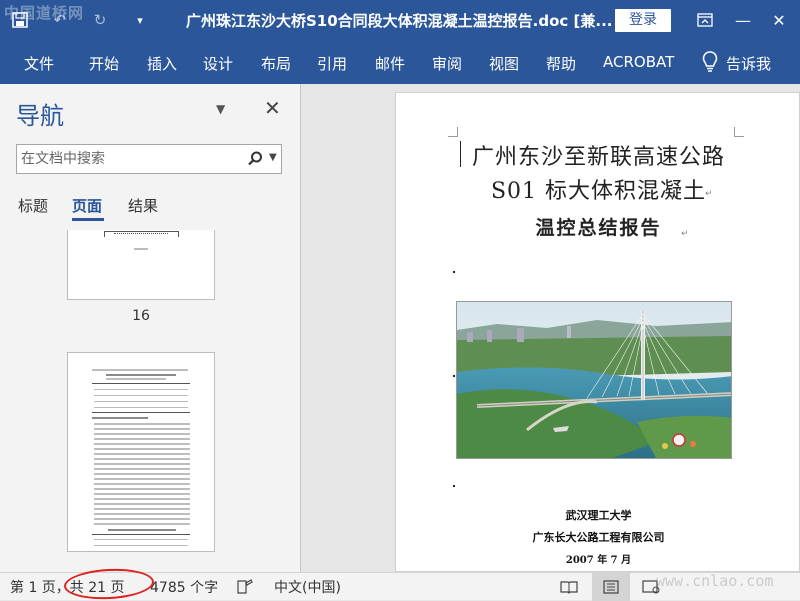 This screenshot has width=800, height=601. Describe the element at coordinates (779, 20) in the screenshot. I see `close-window-icon: ✕` at that location.